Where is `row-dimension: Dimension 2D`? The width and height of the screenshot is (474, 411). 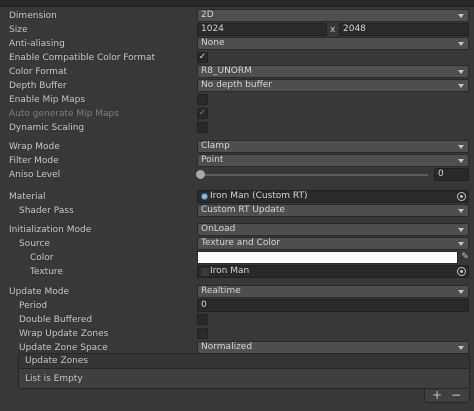
row-dimension: Dimension 2D is located at coordinates (237, 16).